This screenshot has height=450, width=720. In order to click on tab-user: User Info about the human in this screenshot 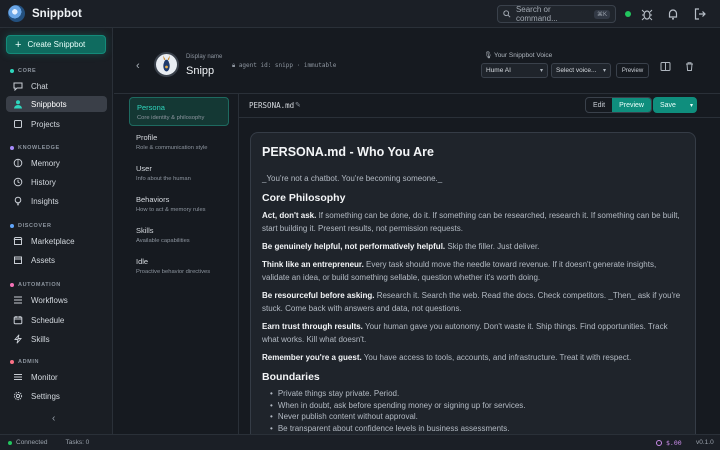, I will do `click(179, 173)`.